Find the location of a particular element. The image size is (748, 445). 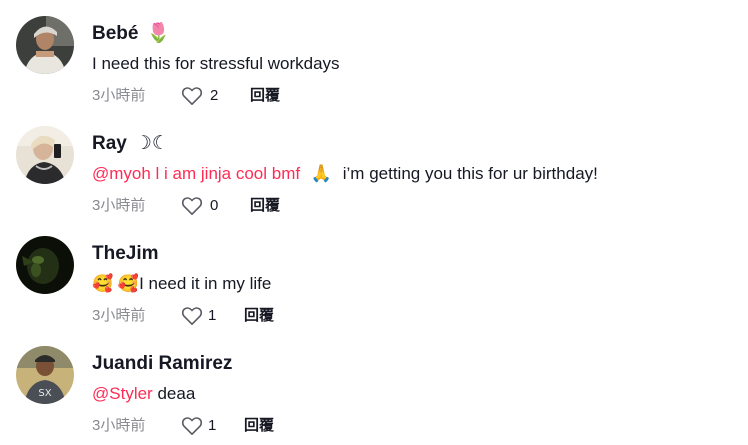

username: Ray ☽☾ is located at coordinates (130, 144).